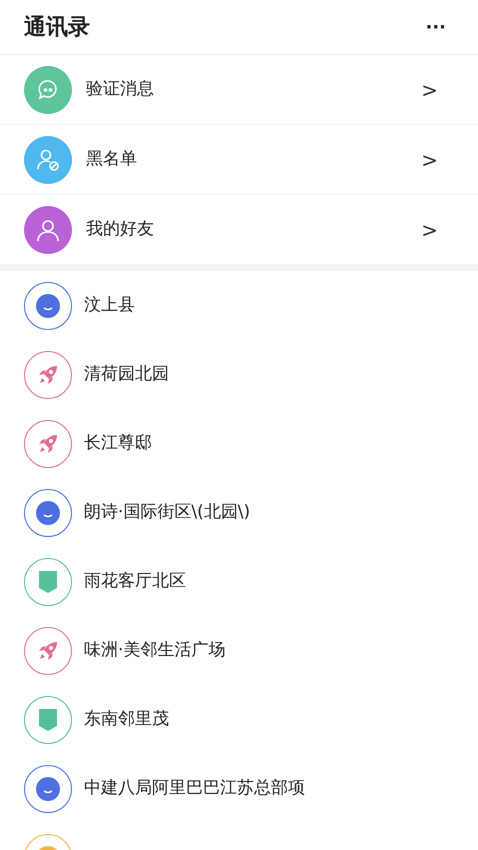  What do you see at coordinates (57, 28) in the screenshot?
I see `page-title: 通讯录` at bounding box center [57, 28].